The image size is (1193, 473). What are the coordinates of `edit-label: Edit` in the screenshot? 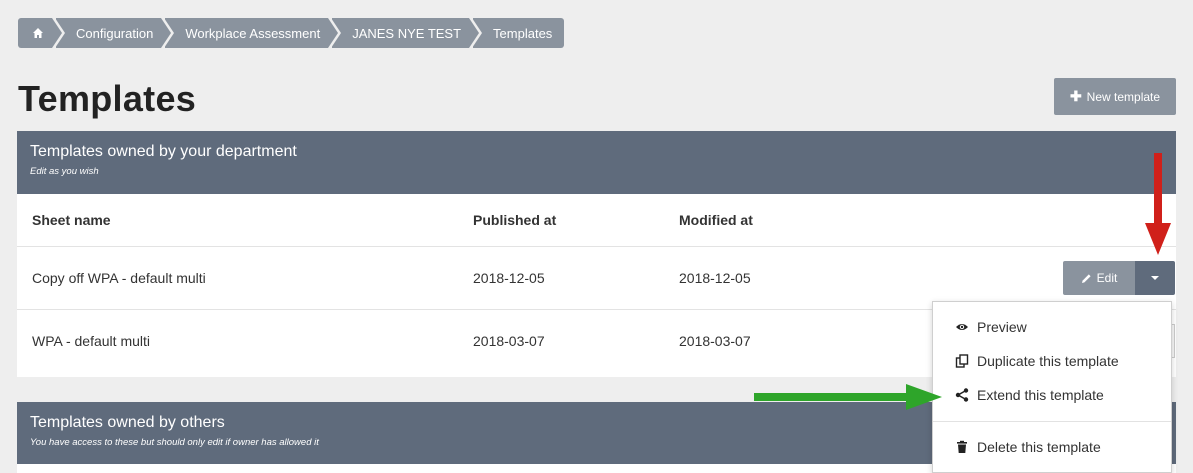 It's located at (1107, 278).